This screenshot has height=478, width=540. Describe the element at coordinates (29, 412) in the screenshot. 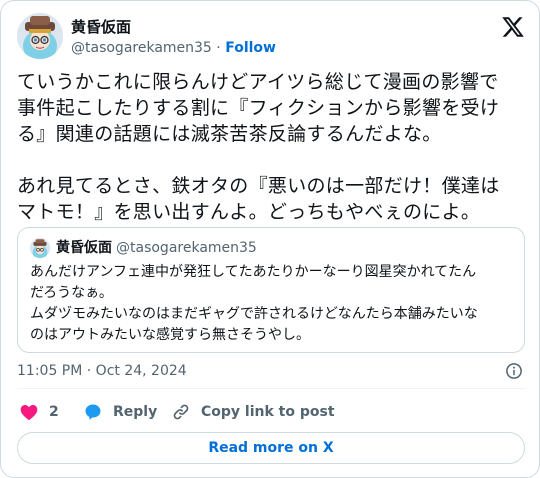

I see `heart-icon` at that location.